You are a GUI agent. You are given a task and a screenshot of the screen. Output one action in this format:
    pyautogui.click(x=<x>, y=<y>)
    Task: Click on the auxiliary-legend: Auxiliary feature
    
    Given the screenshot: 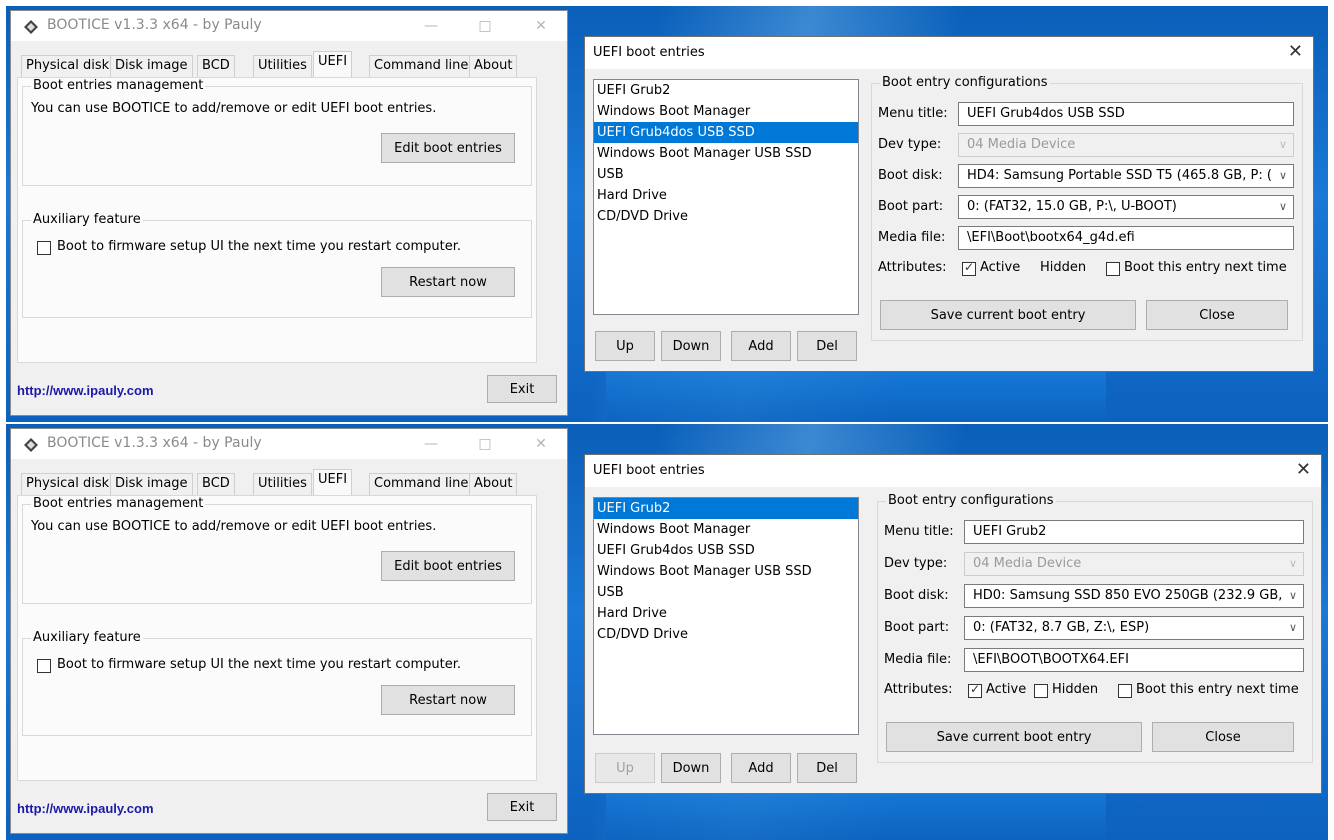 What is the action you would take?
    pyautogui.click(x=87, y=219)
    